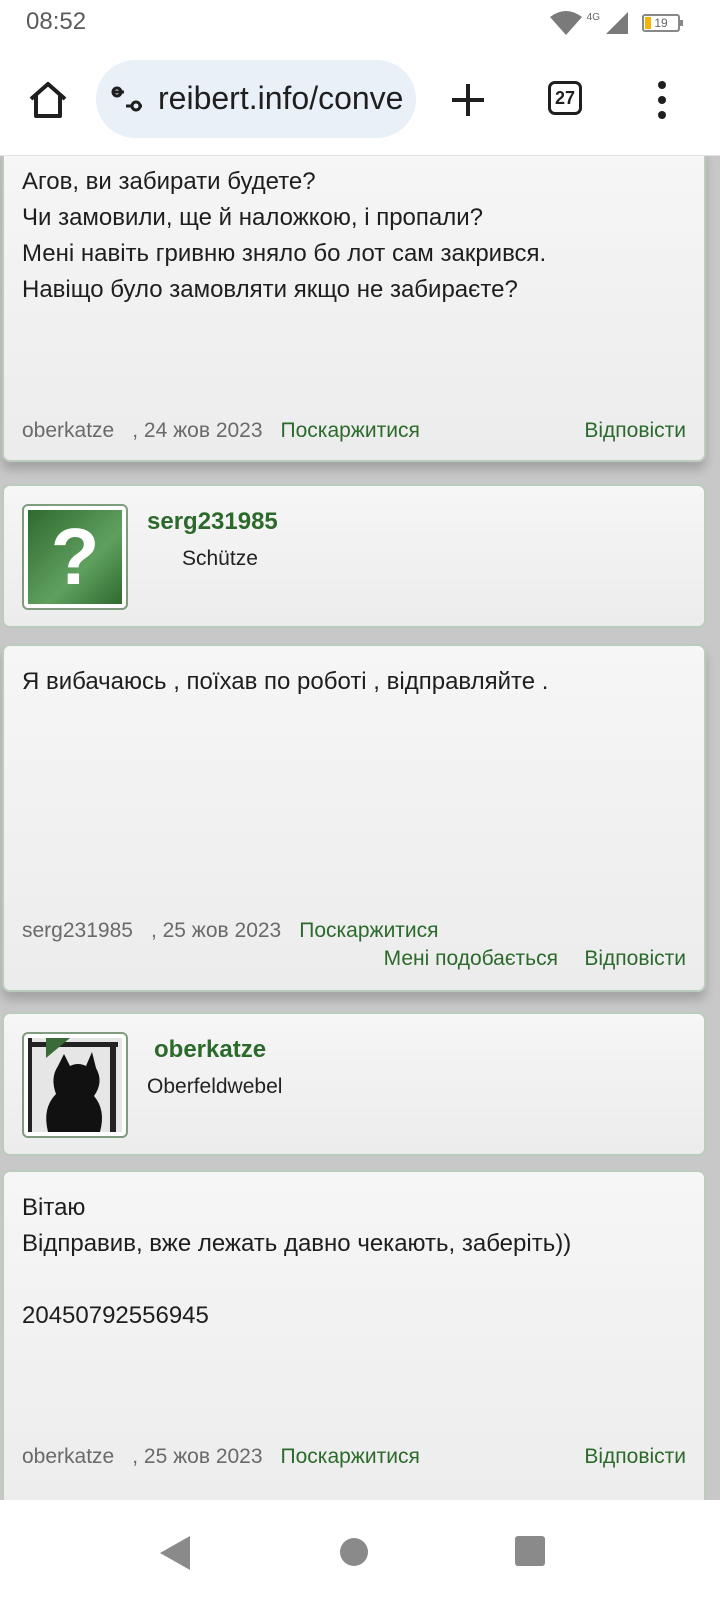  I want to click on avatar: ?, so click(75, 557).